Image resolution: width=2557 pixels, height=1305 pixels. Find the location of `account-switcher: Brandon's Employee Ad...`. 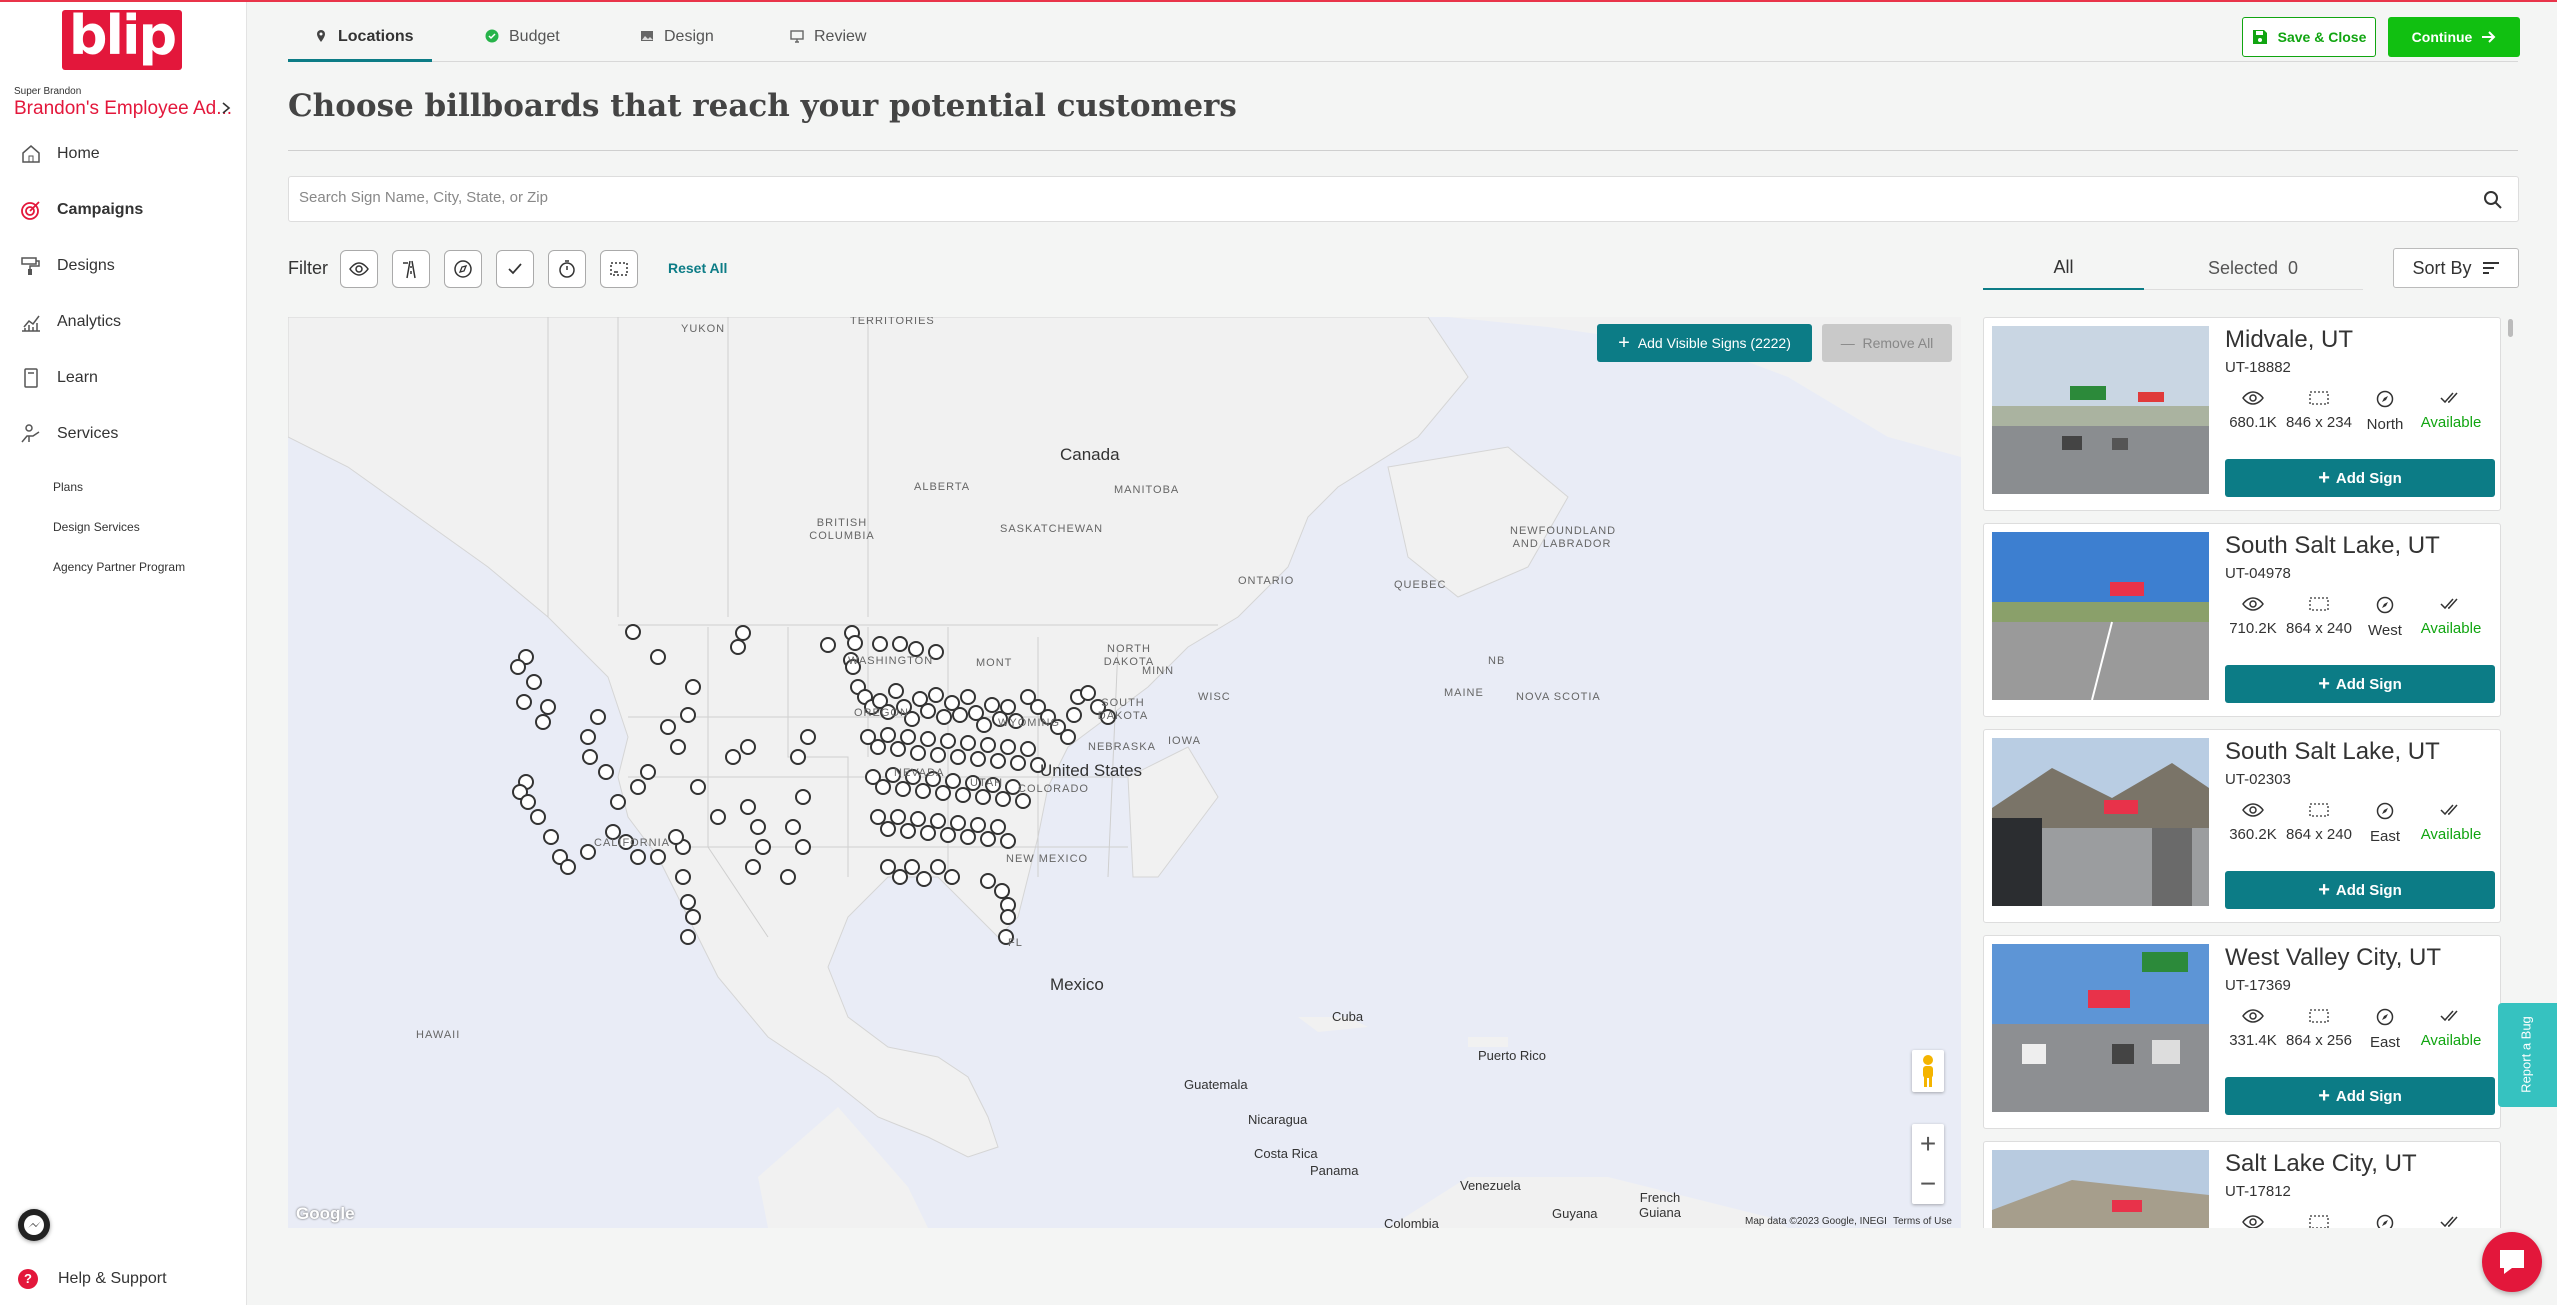

account-switcher: Brandon's Employee Ad... is located at coordinates (124, 109).